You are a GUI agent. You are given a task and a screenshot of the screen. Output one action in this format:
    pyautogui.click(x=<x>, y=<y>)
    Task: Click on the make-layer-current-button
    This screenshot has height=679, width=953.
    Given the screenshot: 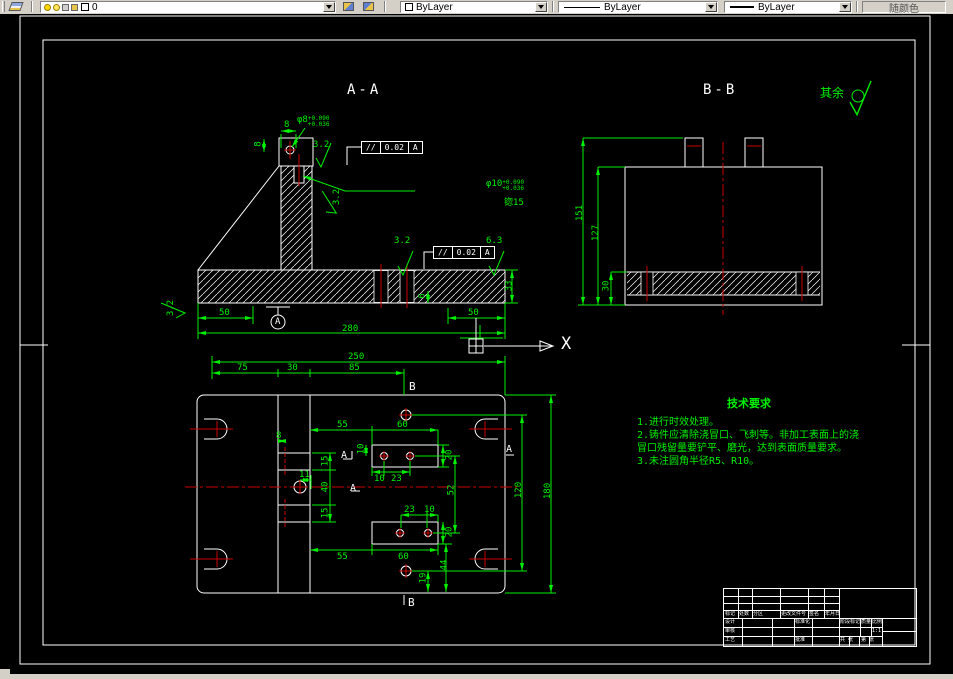 What is the action you would take?
    pyautogui.click(x=348, y=6)
    